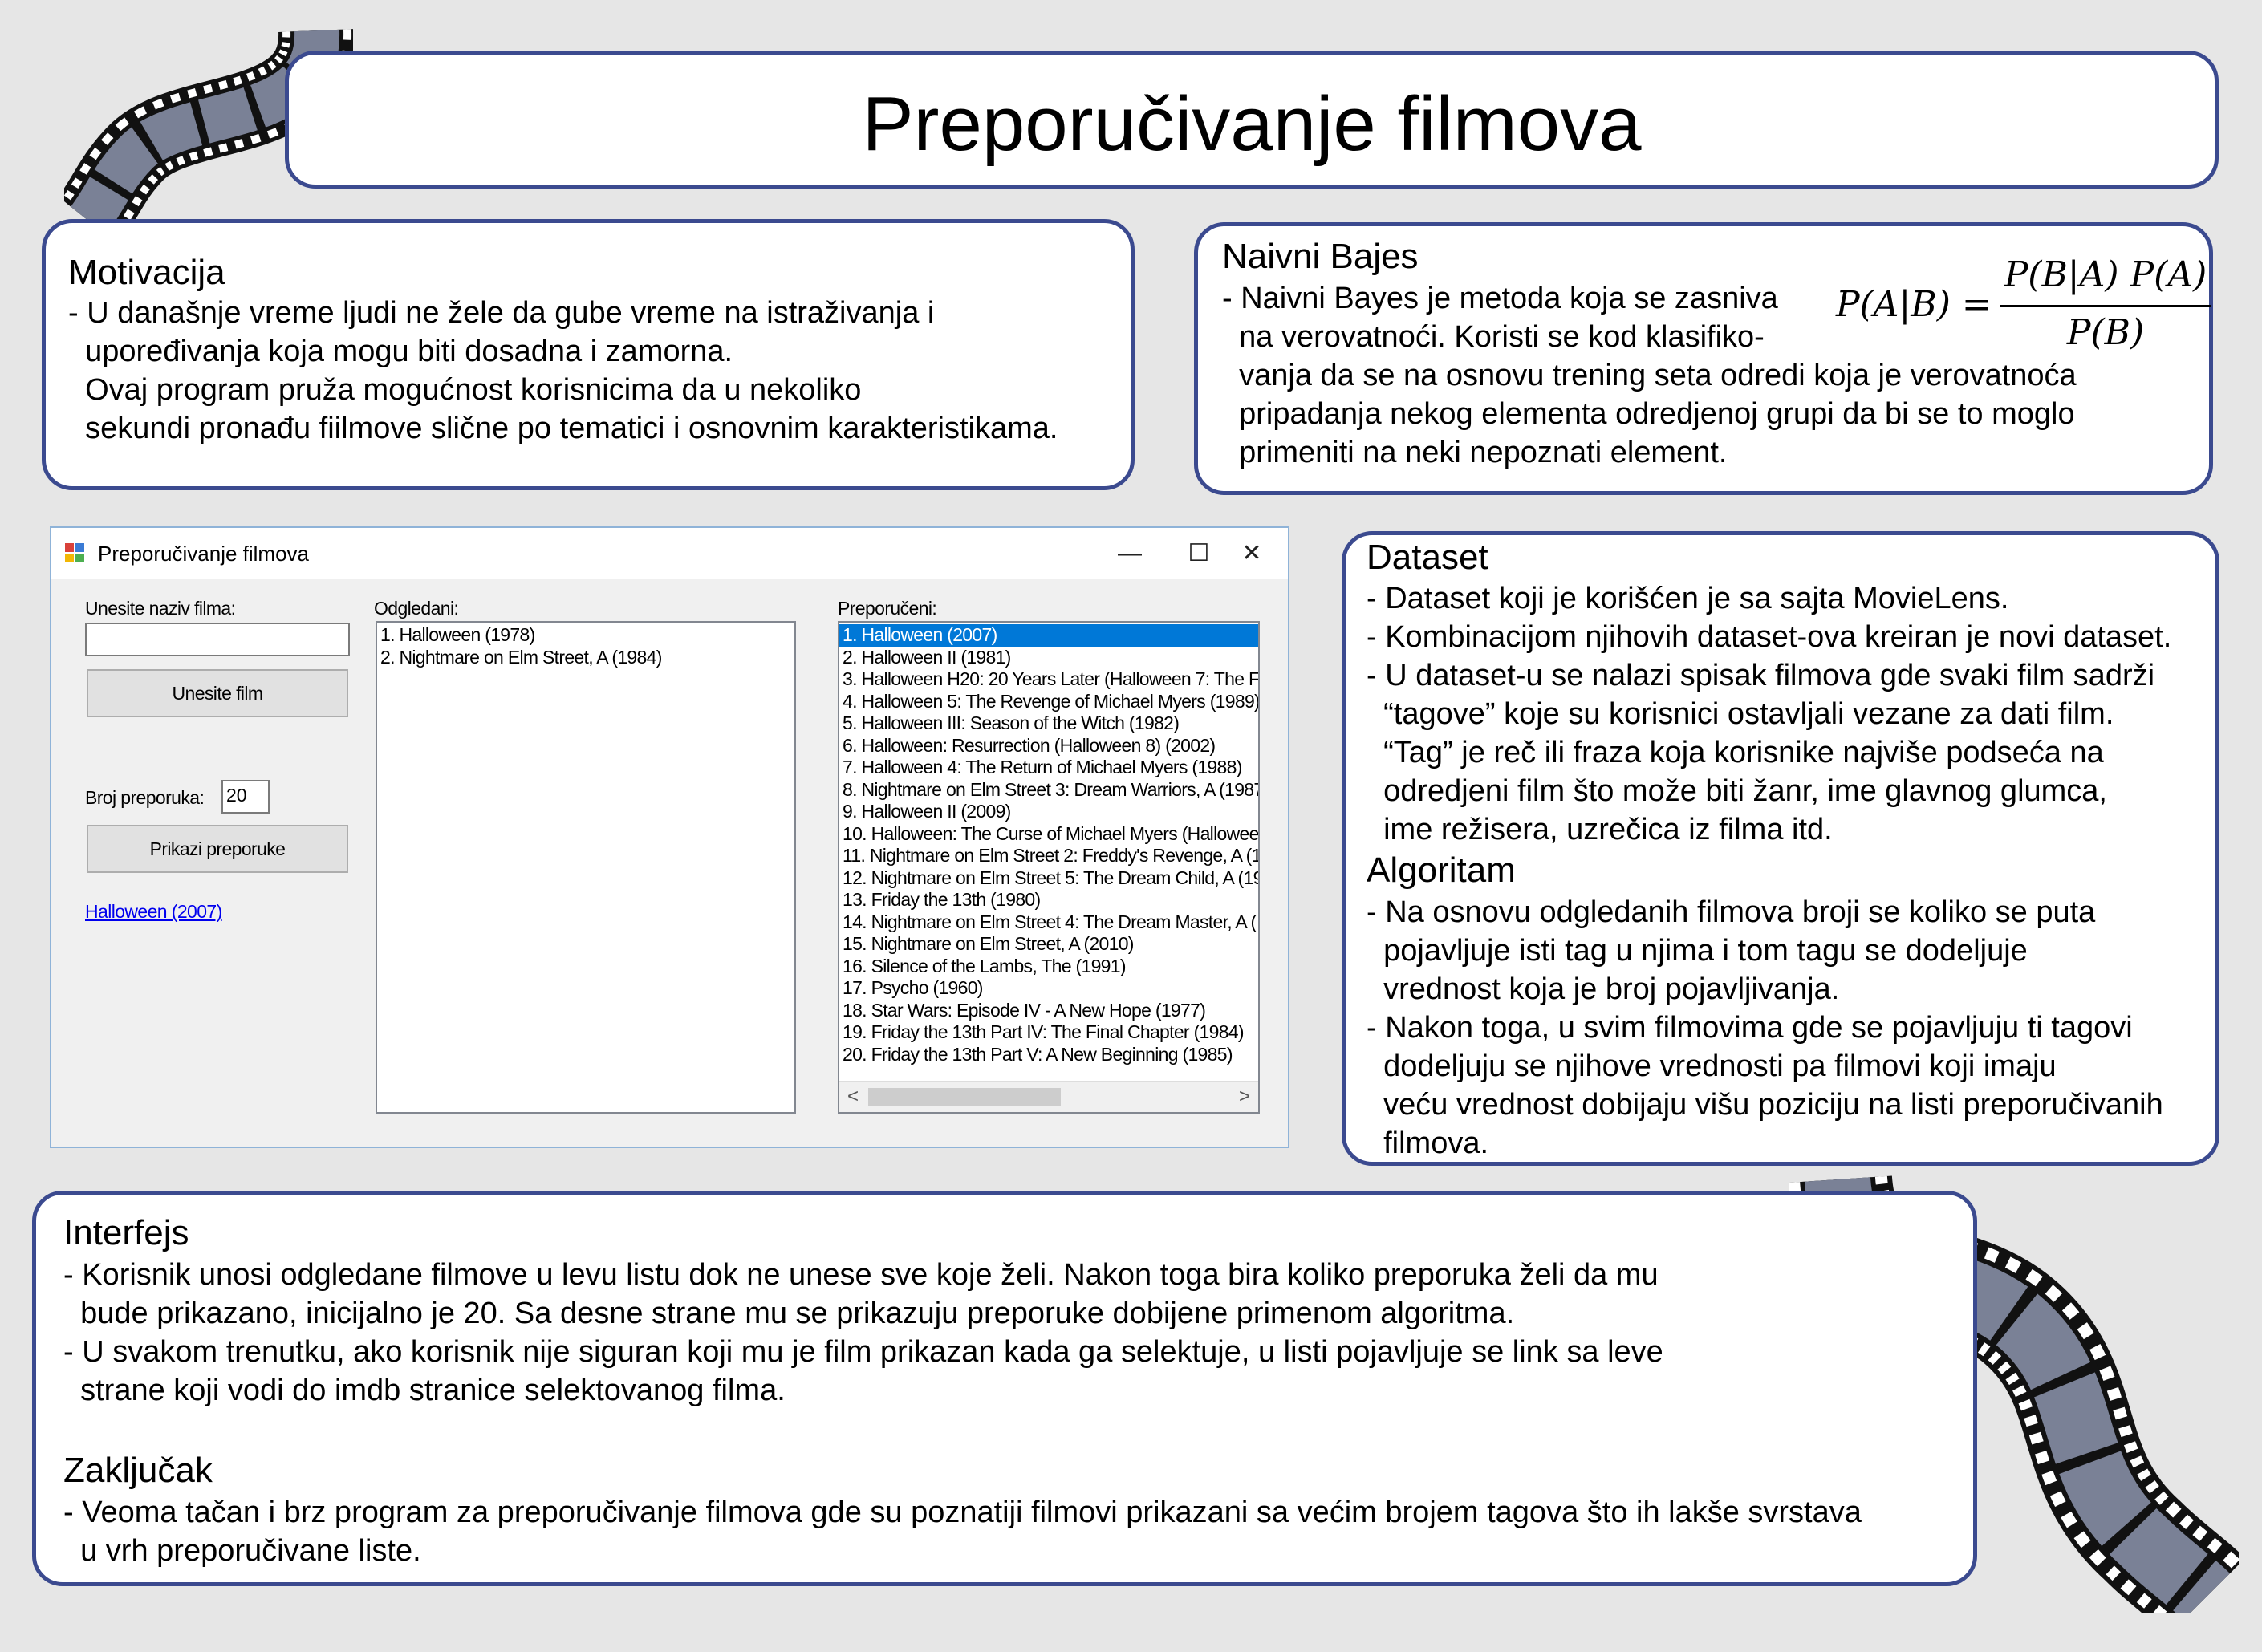 The height and width of the screenshot is (1652, 2262). Describe the element at coordinates (245, 797) in the screenshot. I see `recommendation-count-input: 20` at that location.